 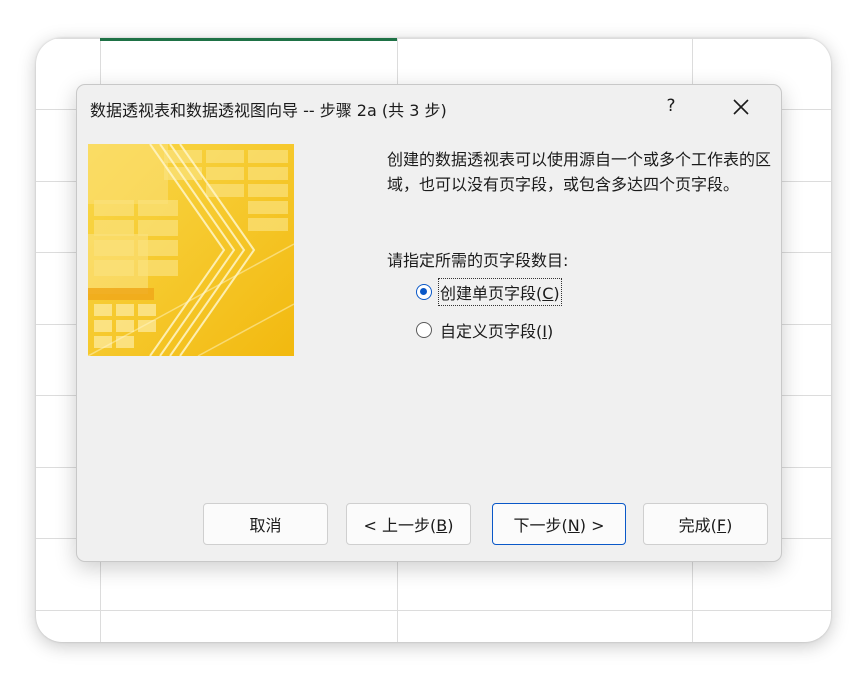 I want to click on back-button: < 上一步(B), so click(x=408, y=524).